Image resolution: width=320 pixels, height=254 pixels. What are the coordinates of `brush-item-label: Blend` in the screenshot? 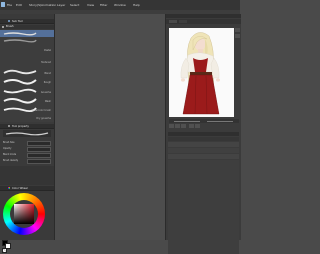 It's located at (47, 73).